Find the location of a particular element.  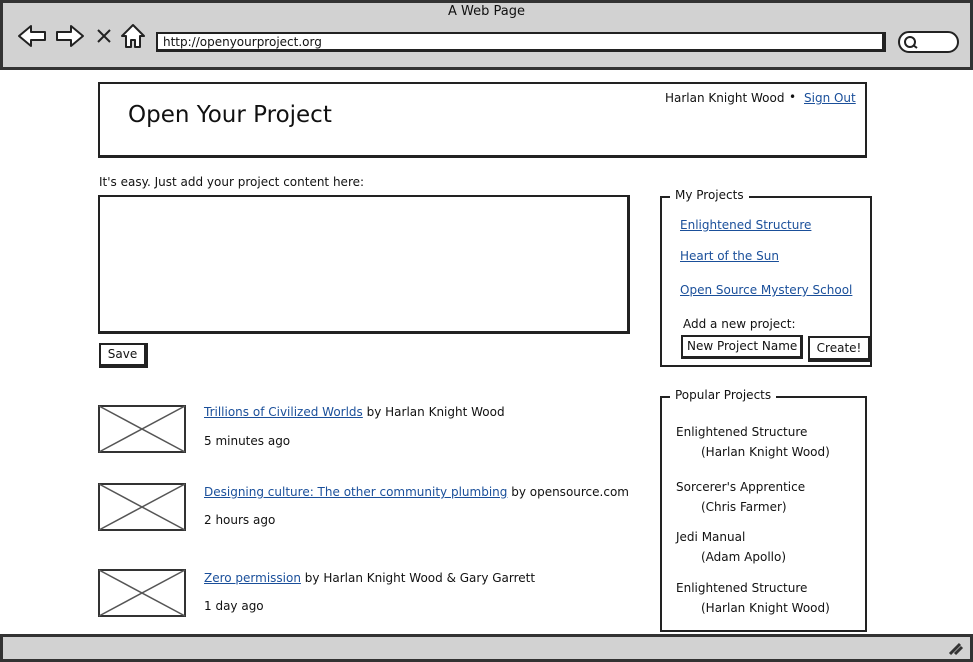

forward-arrow-icon is located at coordinates (70, 36).